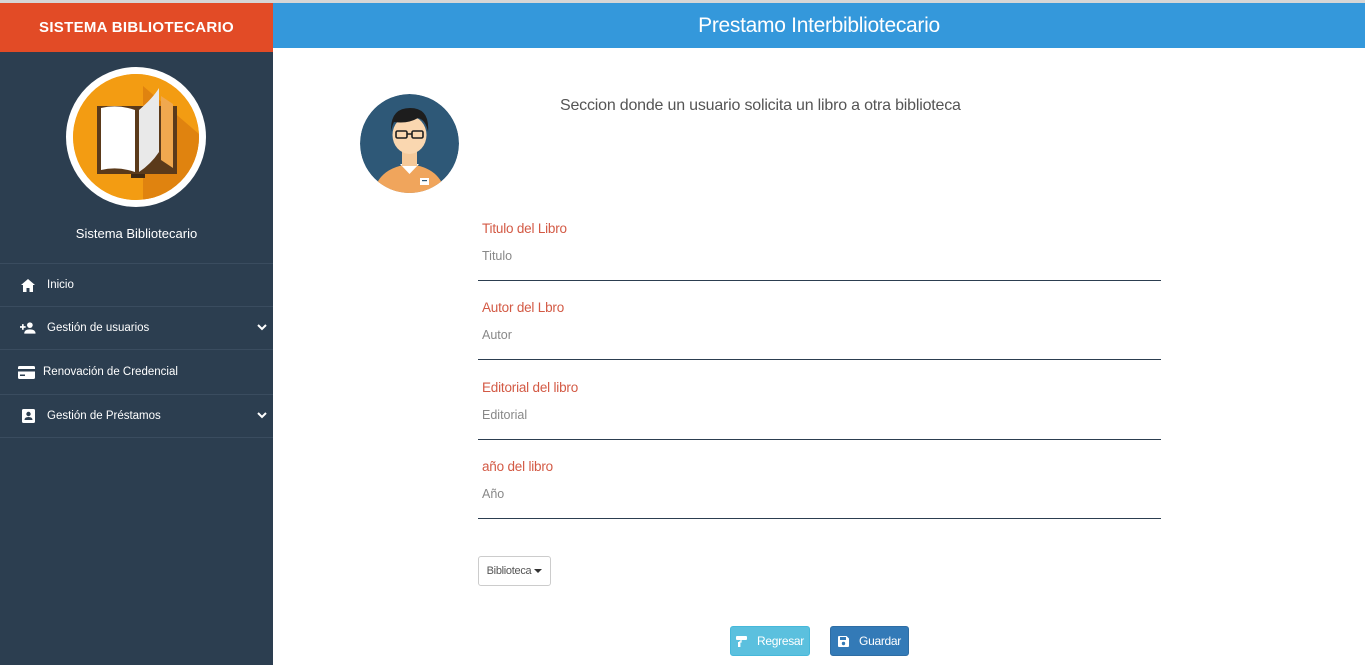  What do you see at coordinates (530, 387) in the screenshot?
I see `book-publisher-label: Editorial del libro` at bounding box center [530, 387].